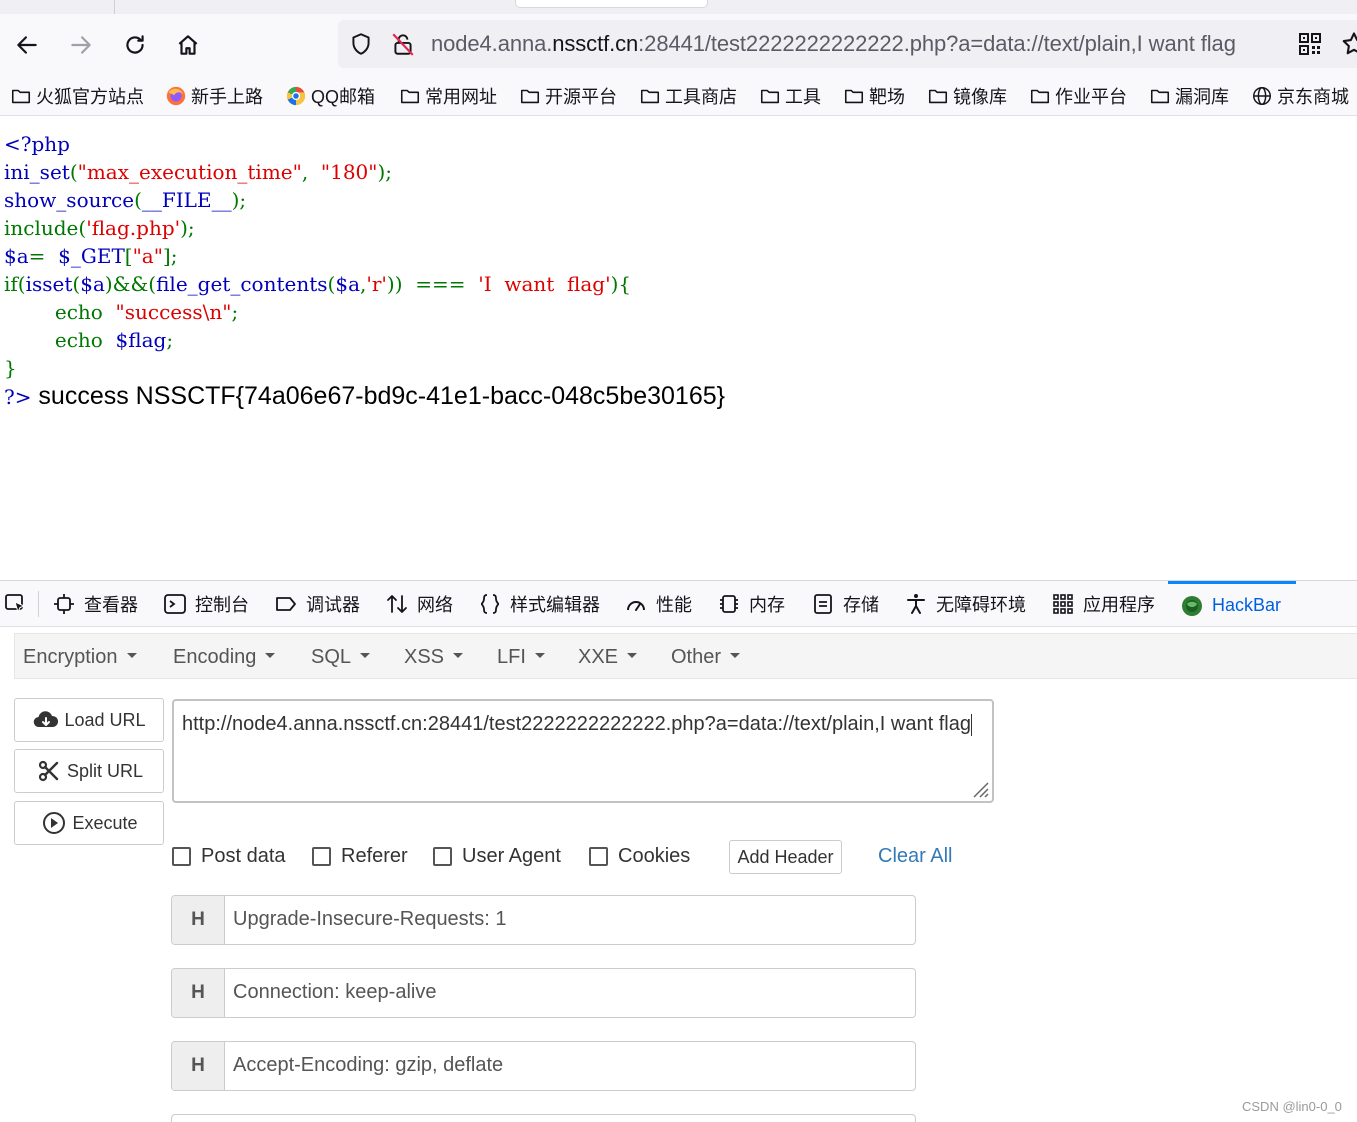 This screenshot has height=1122, width=1357. What do you see at coordinates (1247, 605) in the screenshot?
I see `tab-label: HackBar` at bounding box center [1247, 605].